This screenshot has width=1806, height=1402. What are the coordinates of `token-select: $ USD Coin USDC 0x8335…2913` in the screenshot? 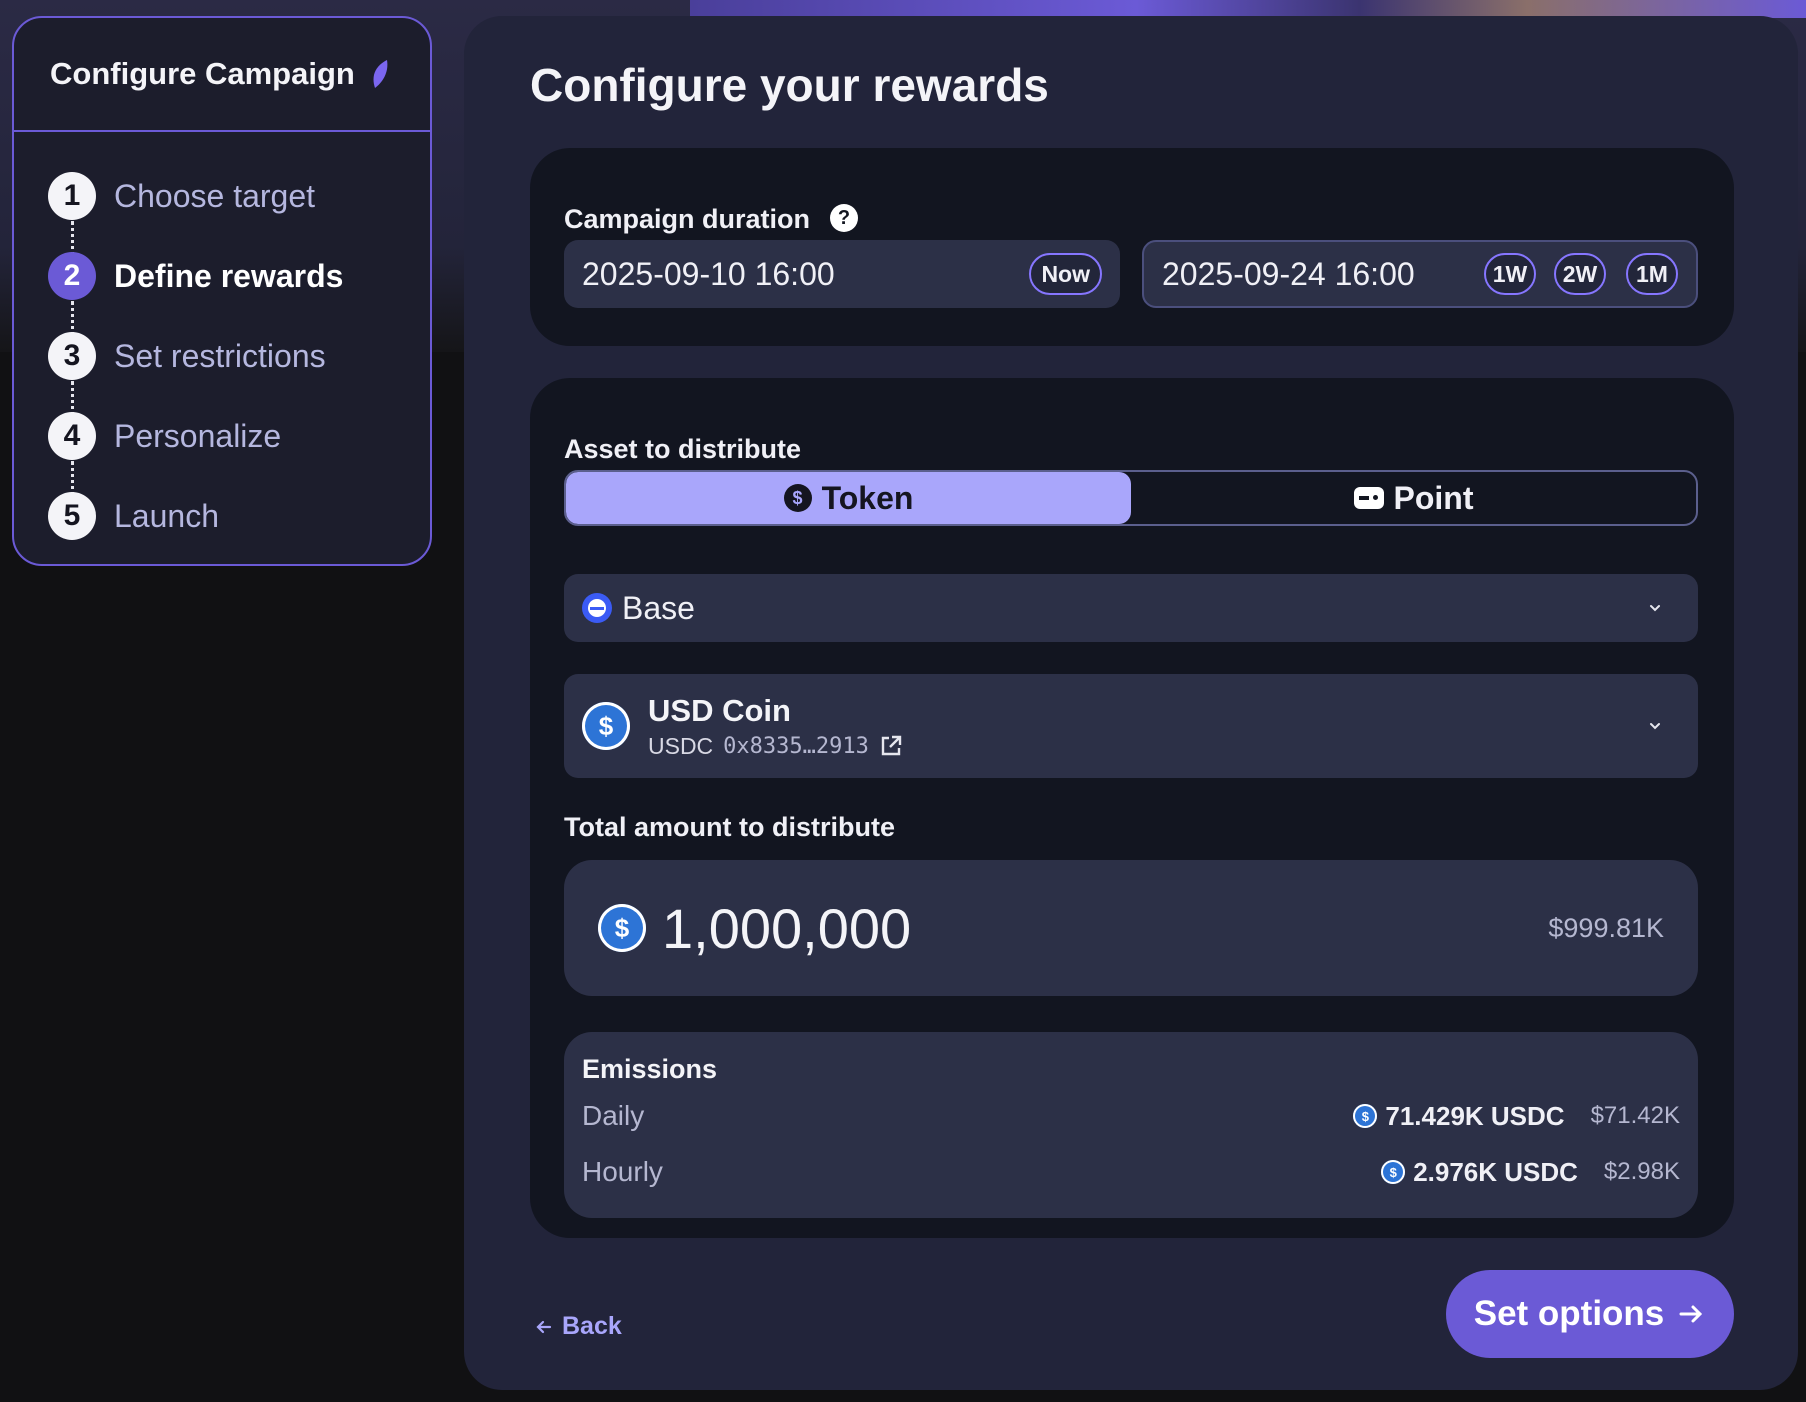 It's located at (1131, 726).